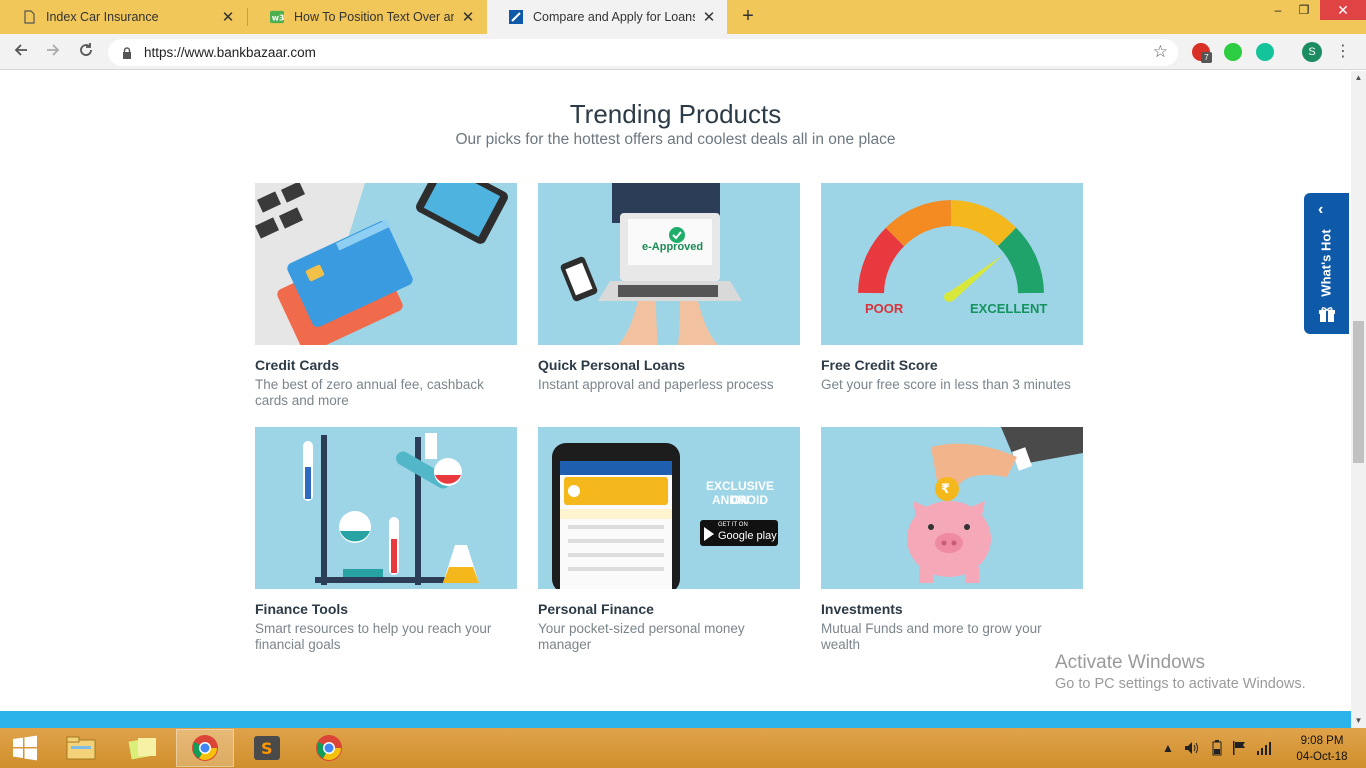 The image size is (1366, 768). Describe the element at coordinates (952, 609) in the screenshot. I see `card-title: Investments` at that location.